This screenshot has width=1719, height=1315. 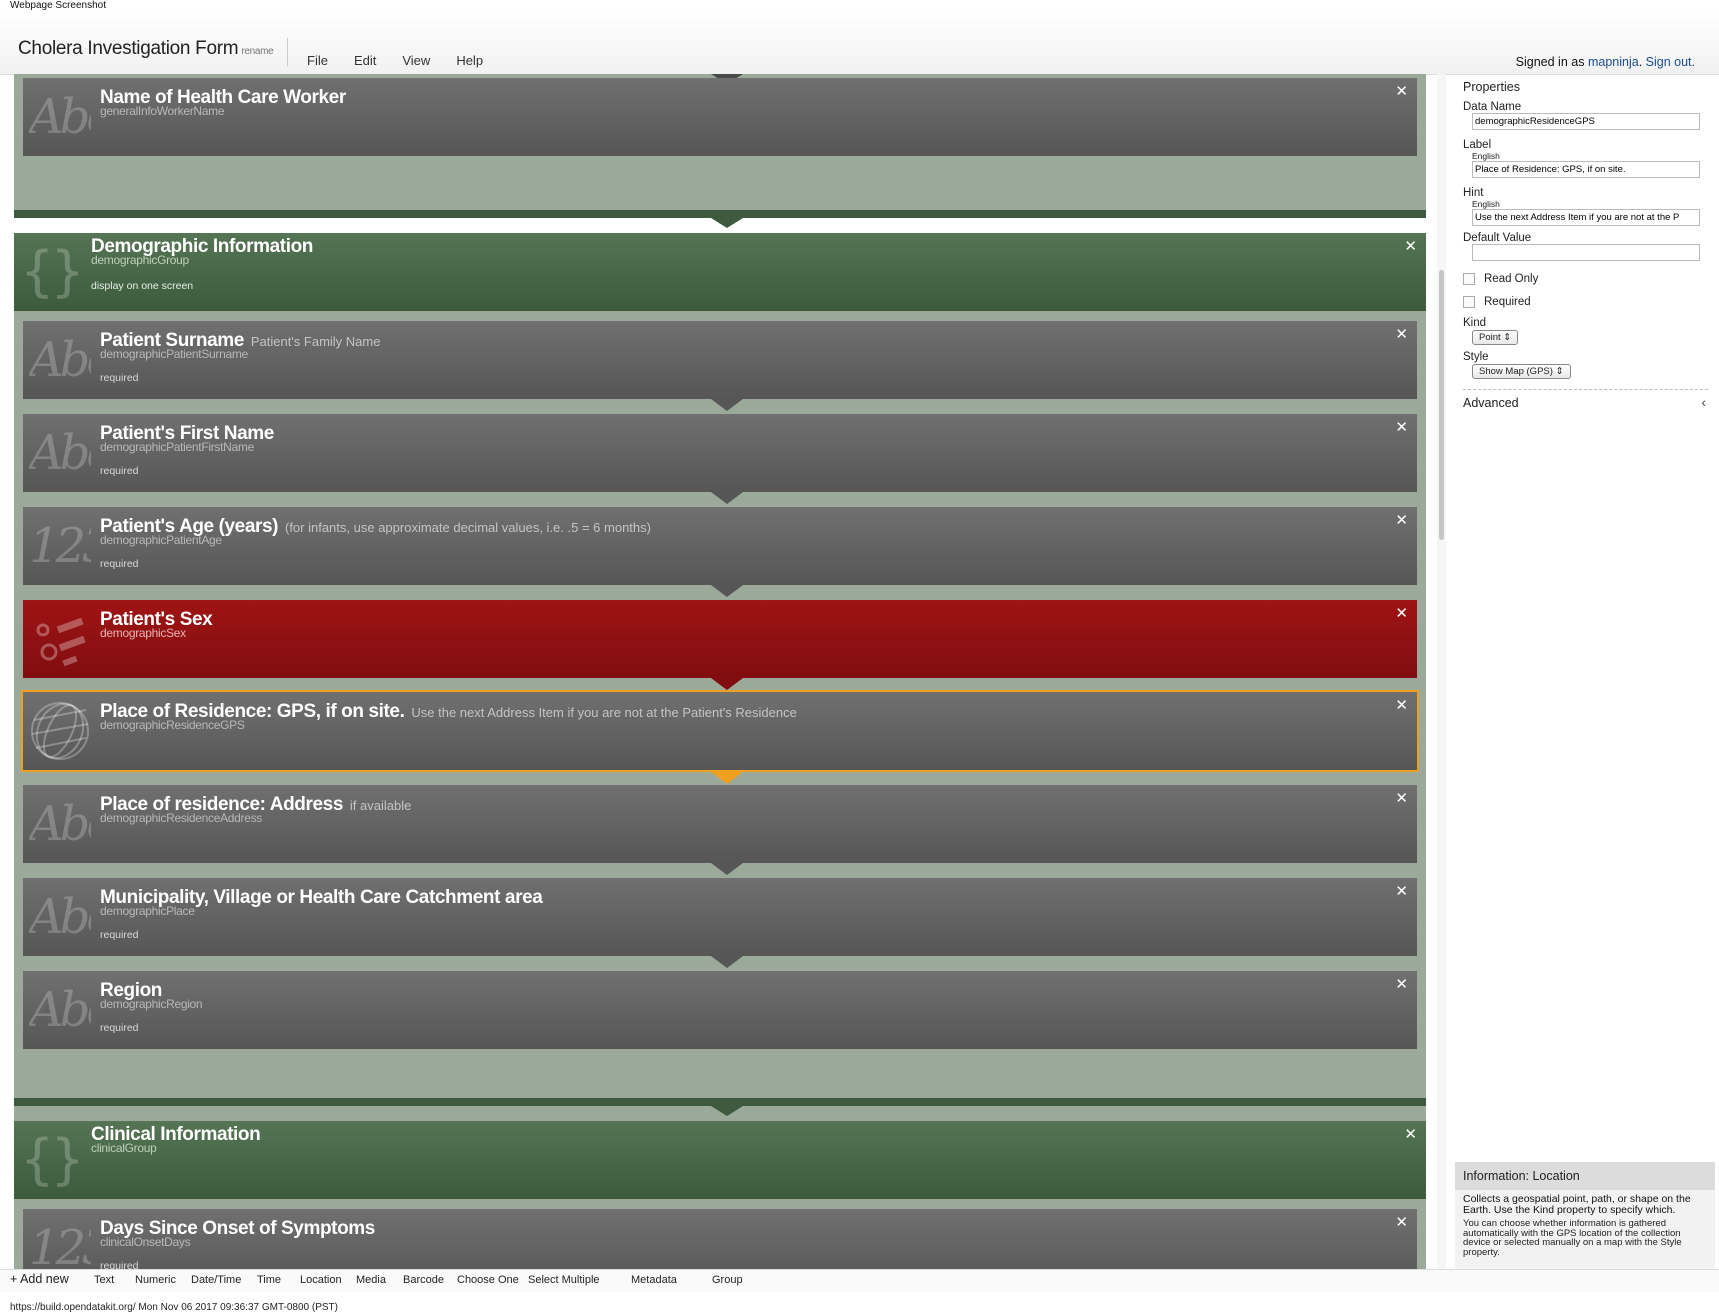 What do you see at coordinates (287, 52) in the screenshot?
I see `title-divider` at bounding box center [287, 52].